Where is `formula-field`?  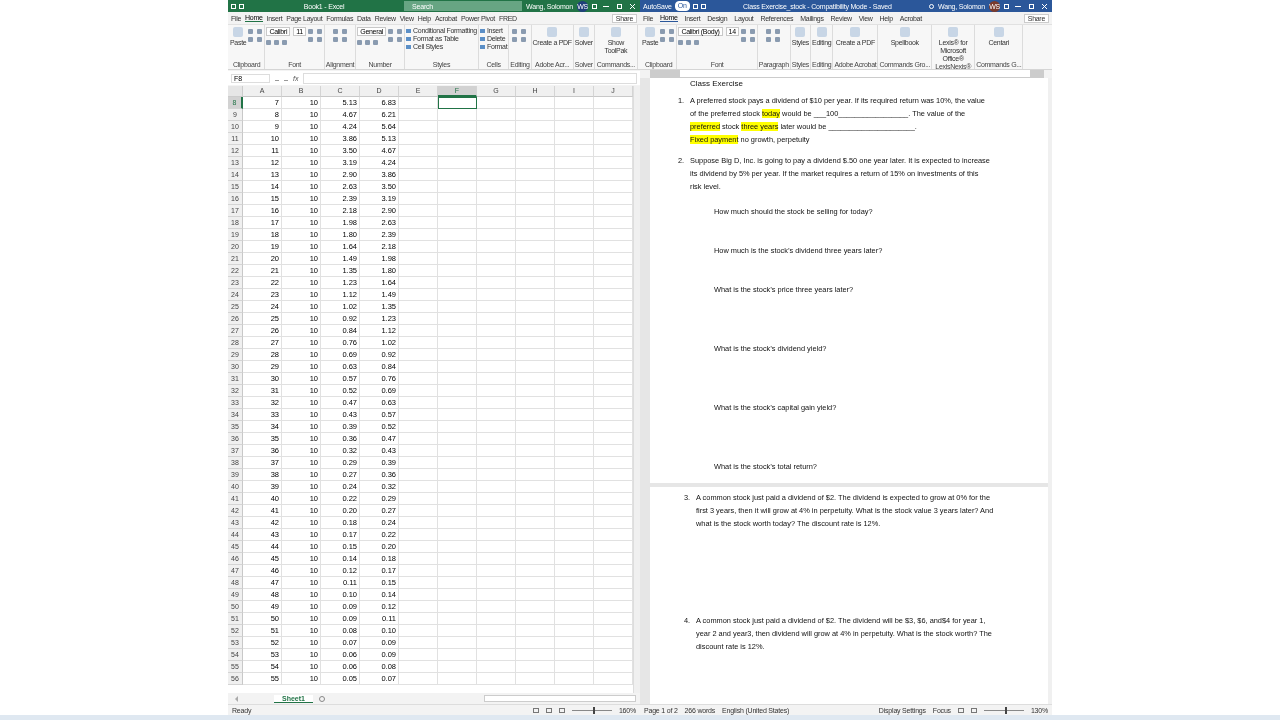 formula-field is located at coordinates (470, 78).